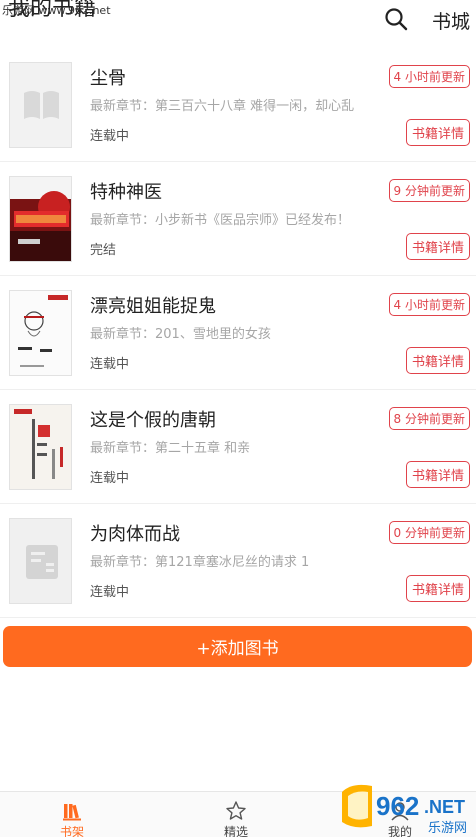 This screenshot has width=476, height=837. I want to click on tab-bookshelf: 书架, so click(72, 814).